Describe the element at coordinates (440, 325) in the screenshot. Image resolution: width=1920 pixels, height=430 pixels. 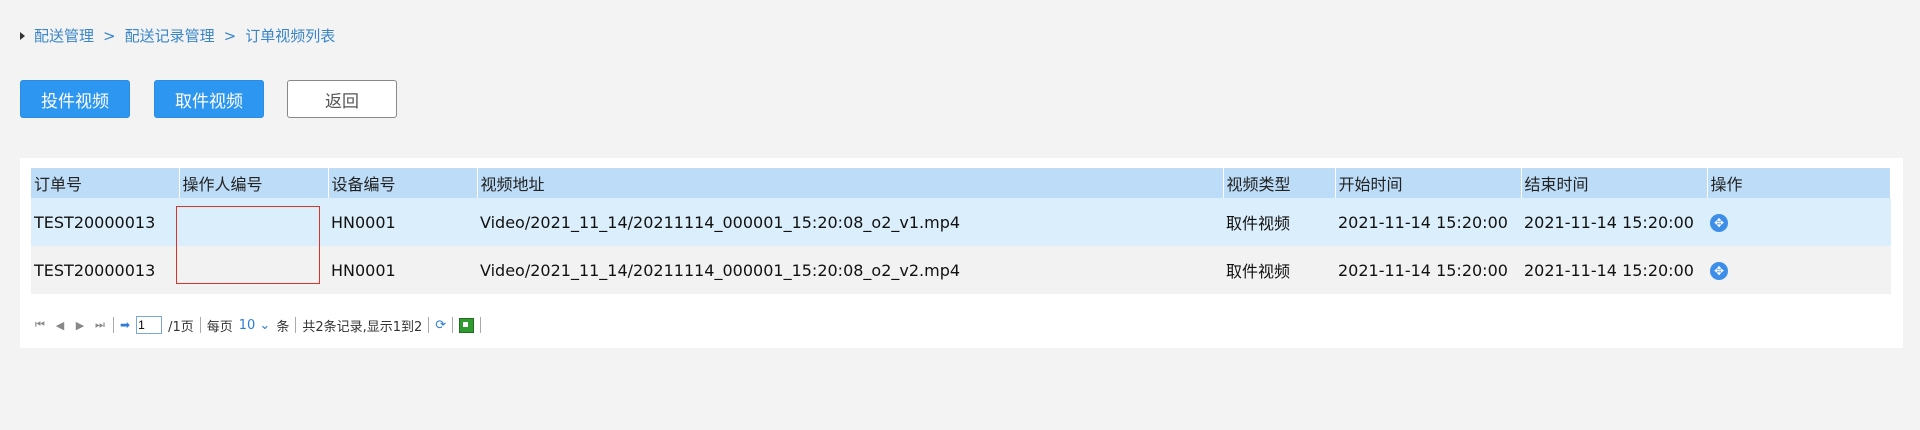
I see `refresh-icon: ⟳` at that location.